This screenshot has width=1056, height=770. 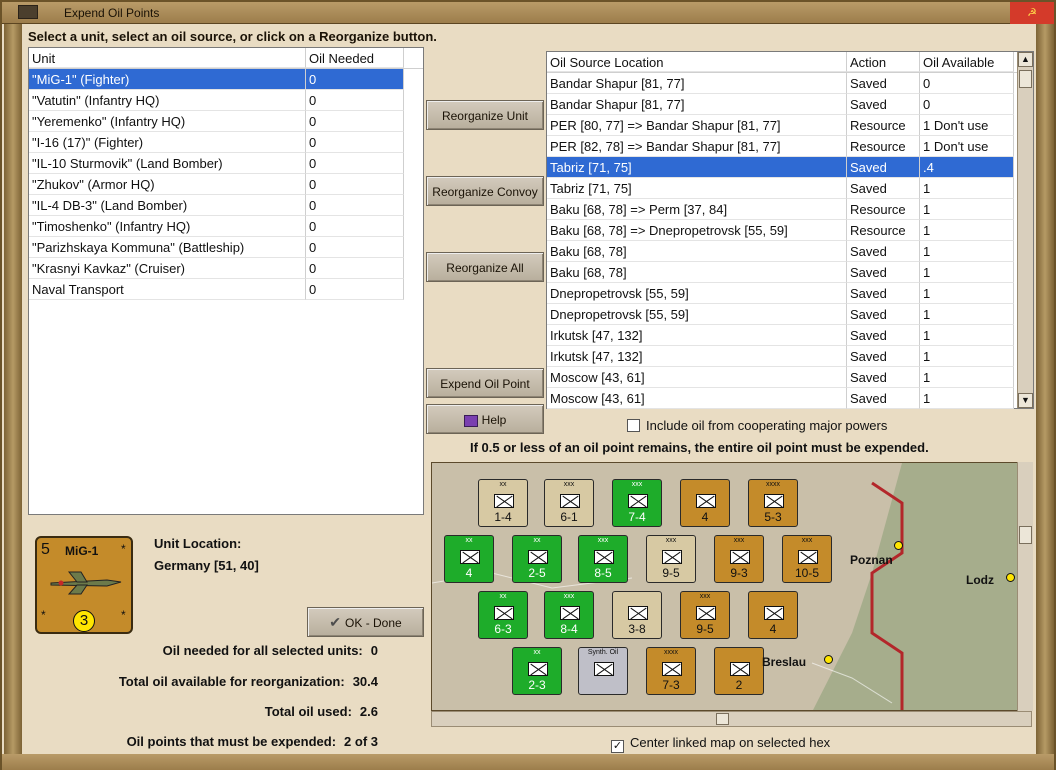 What do you see at coordinates (671, 573) in the screenshot?
I see `counter-strength-label: 9-5` at bounding box center [671, 573].